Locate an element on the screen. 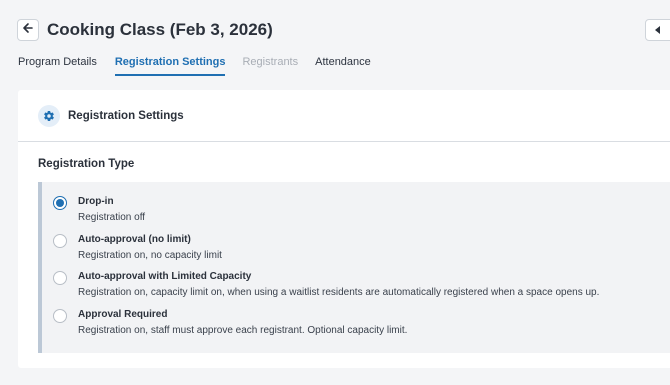  card-header: Registration Settings is located at coordinates (344, 116).